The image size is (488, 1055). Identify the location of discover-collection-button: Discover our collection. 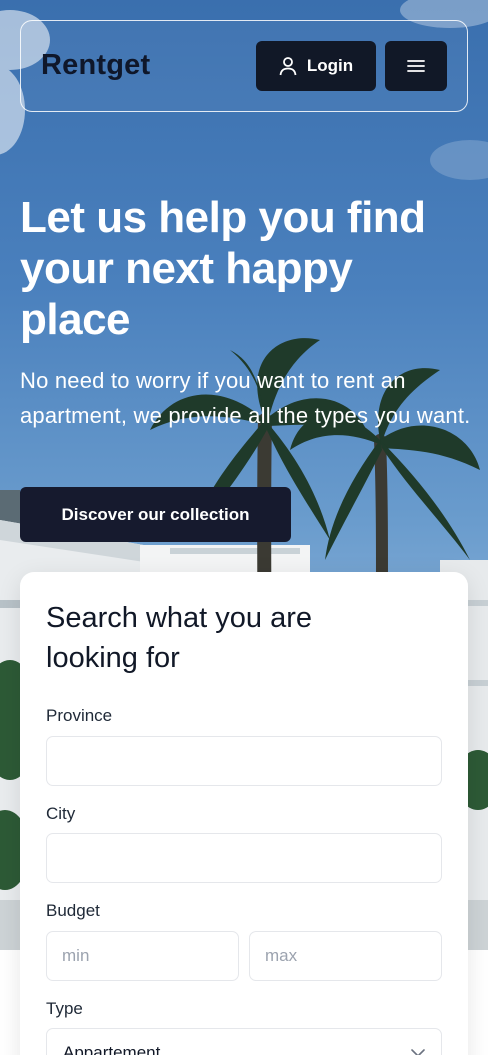
(155, 514).